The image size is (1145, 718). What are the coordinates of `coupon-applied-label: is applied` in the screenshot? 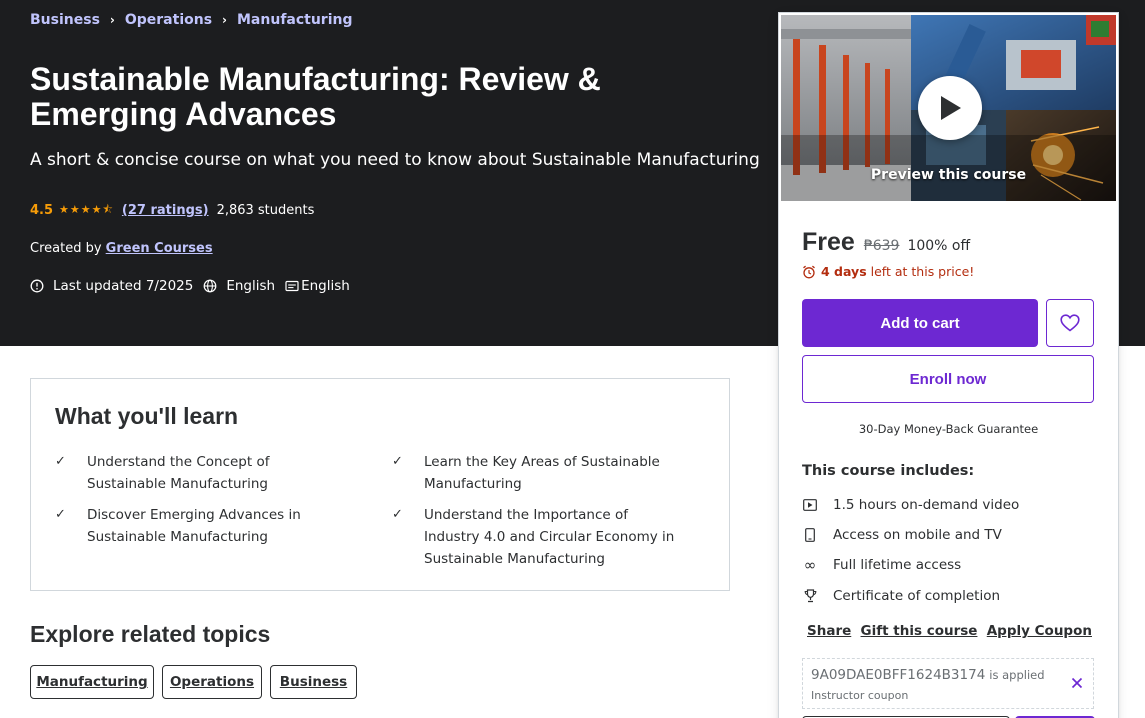 It's located at (1017, 675).